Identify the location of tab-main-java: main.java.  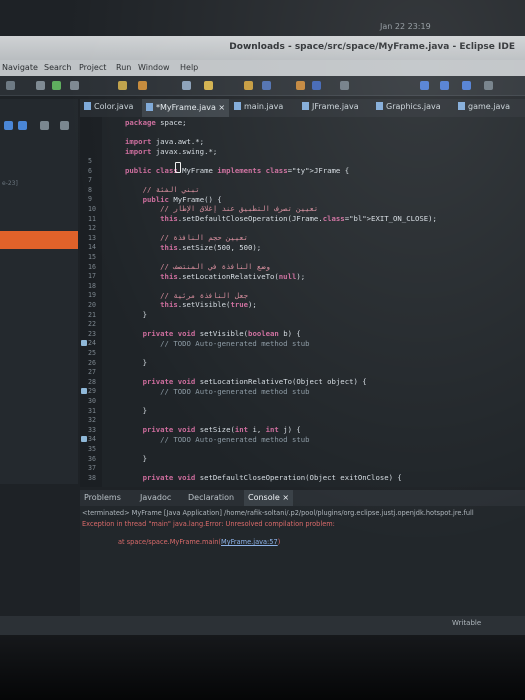
(258, 106).